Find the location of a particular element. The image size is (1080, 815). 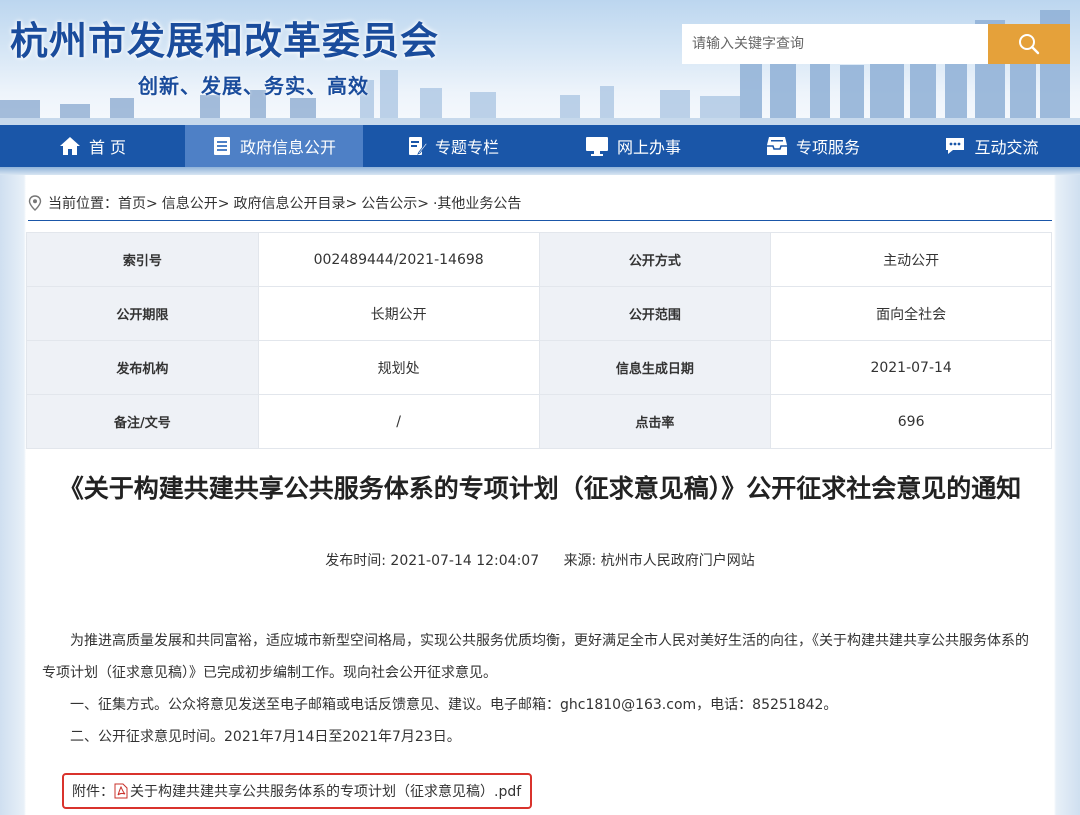

chat-icon is located at coordinates (955, 146).